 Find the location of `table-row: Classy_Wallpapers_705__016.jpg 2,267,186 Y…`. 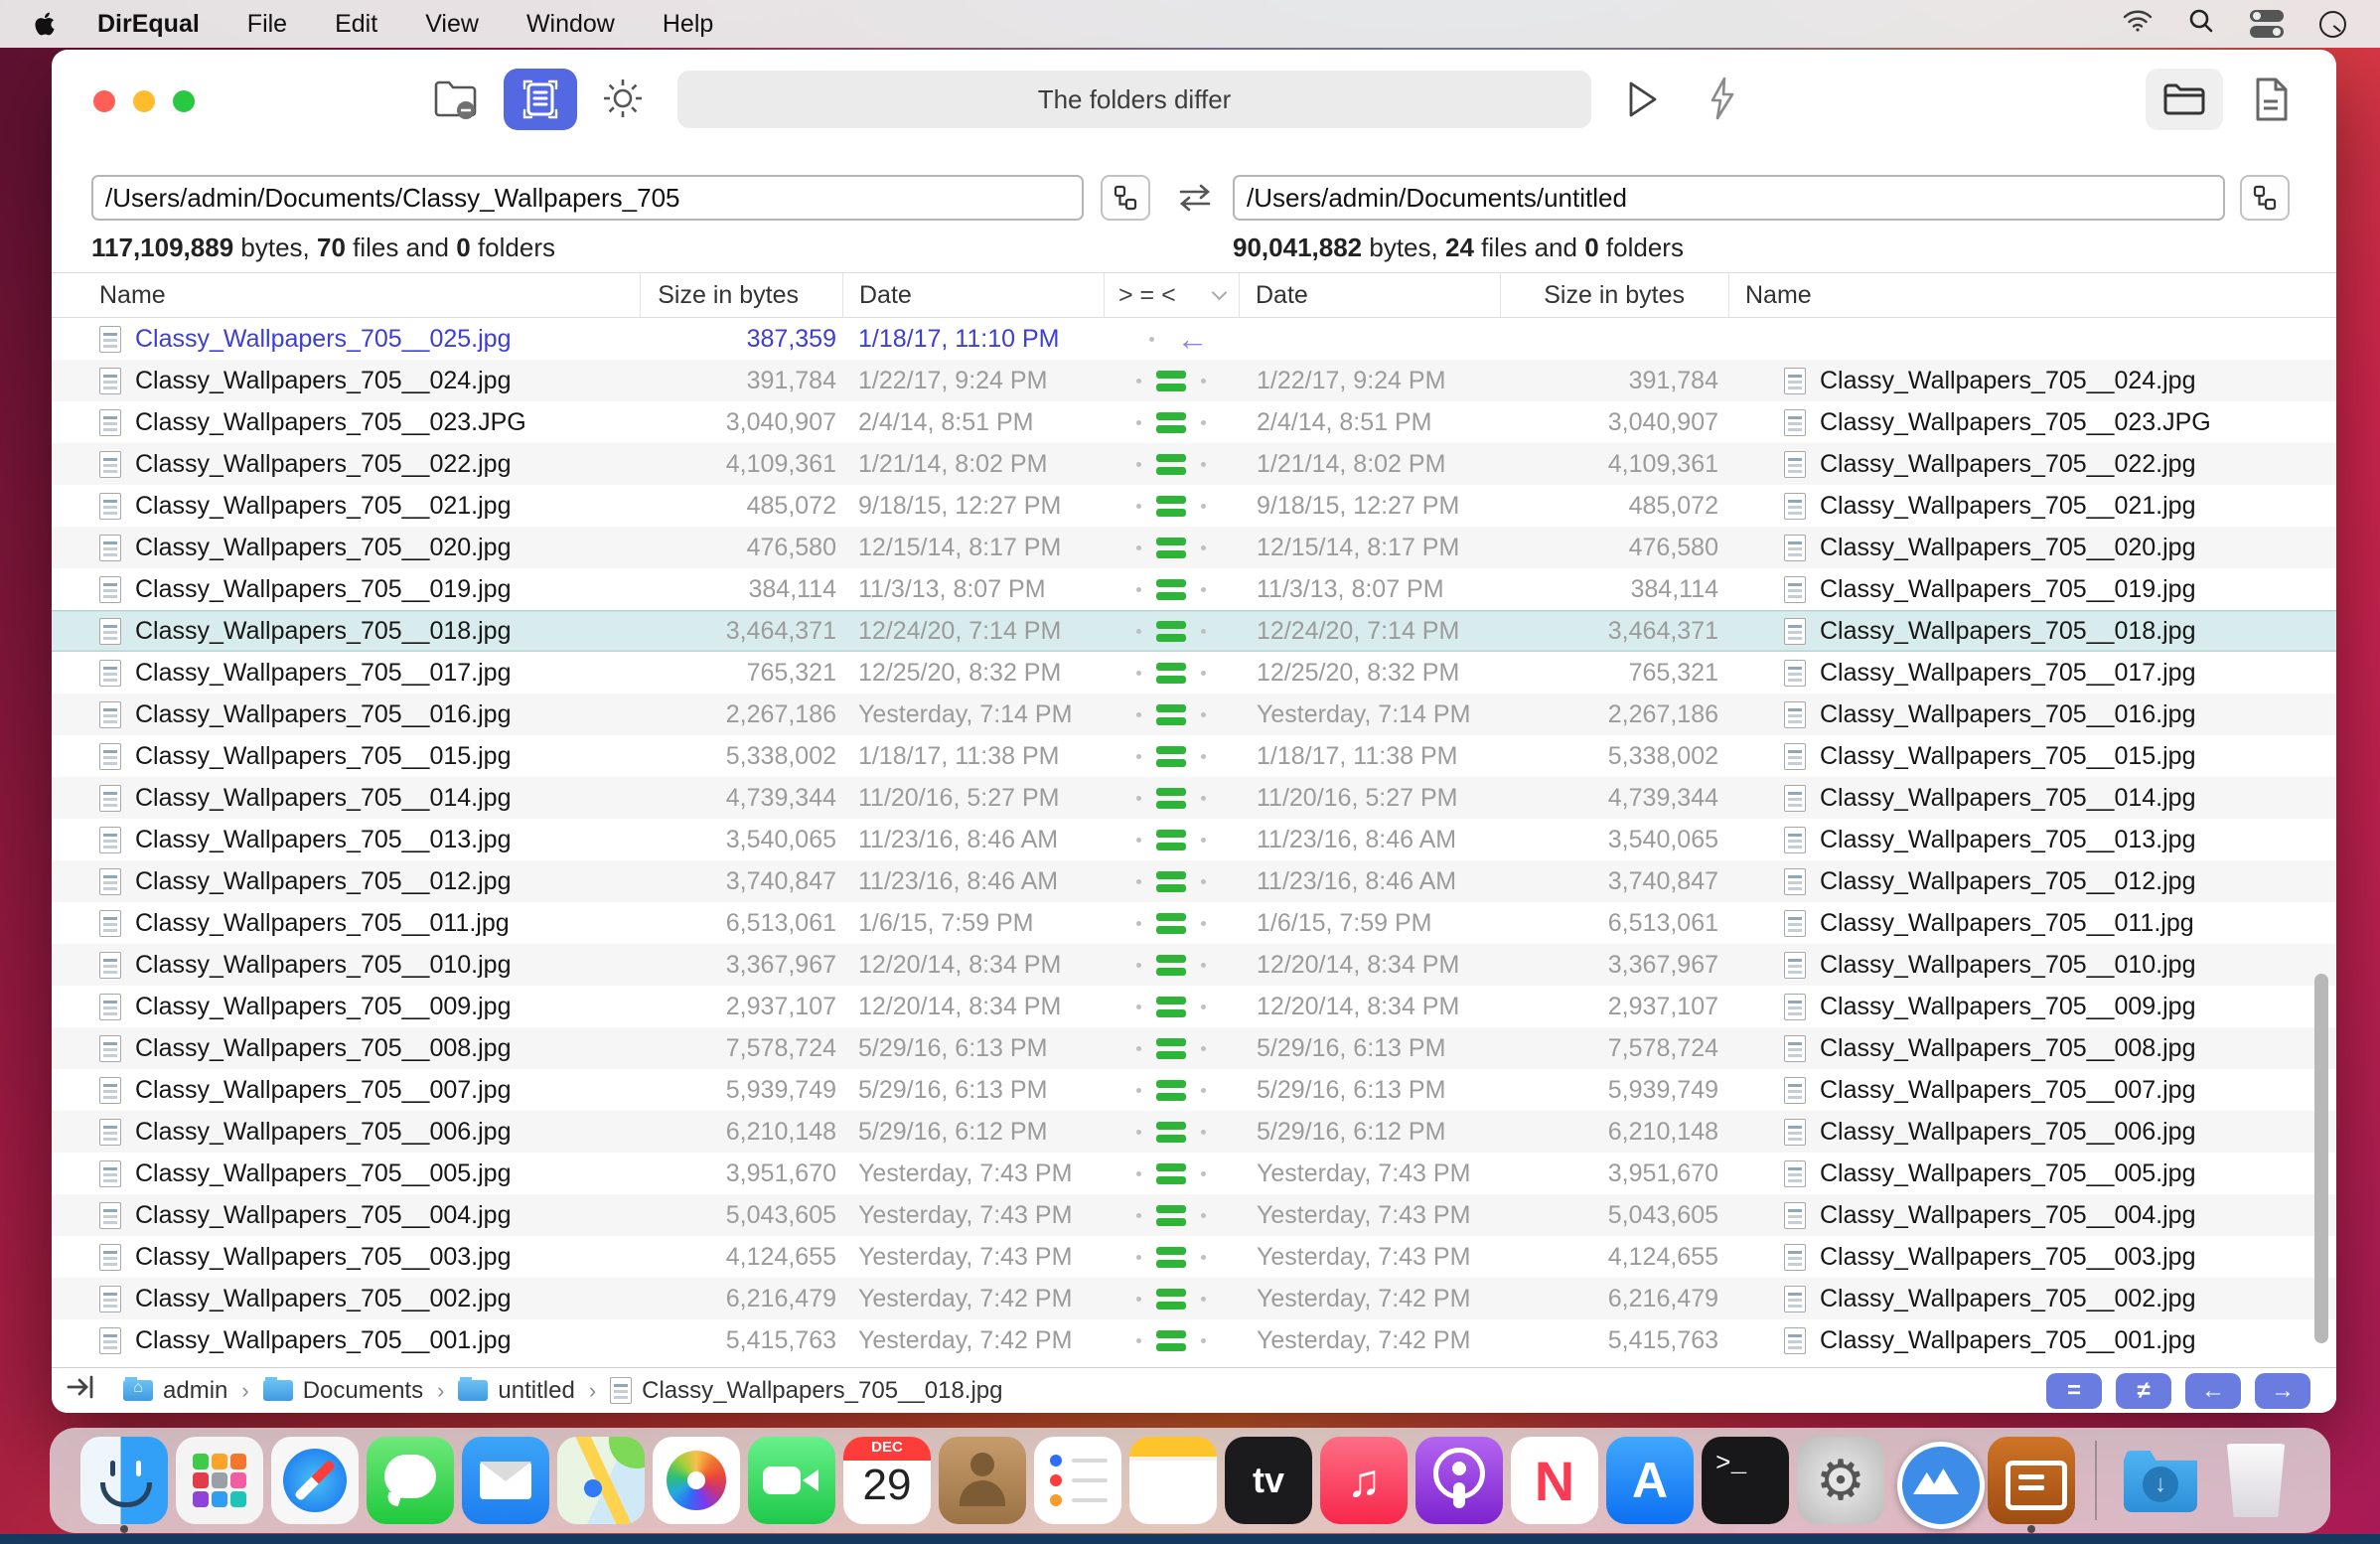

table-row: Classy_Wallpapers_705__016.jpg 2,267,186 Y… is located at coordinates (1194, 714).